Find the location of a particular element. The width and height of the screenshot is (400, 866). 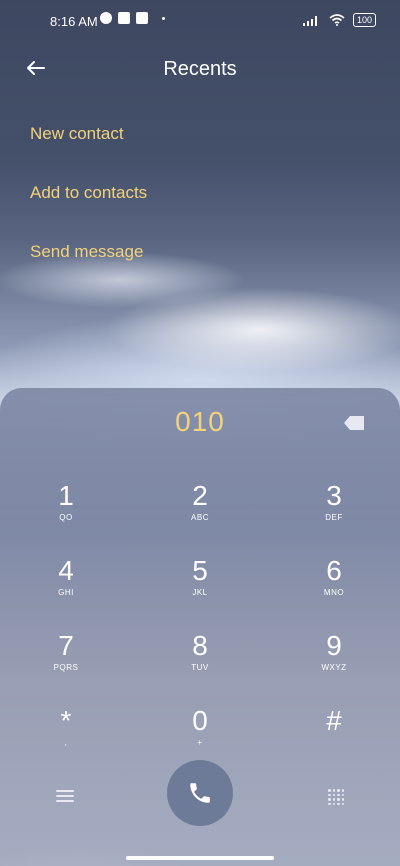

page-title: Recents is located at coordinates (200, 69).